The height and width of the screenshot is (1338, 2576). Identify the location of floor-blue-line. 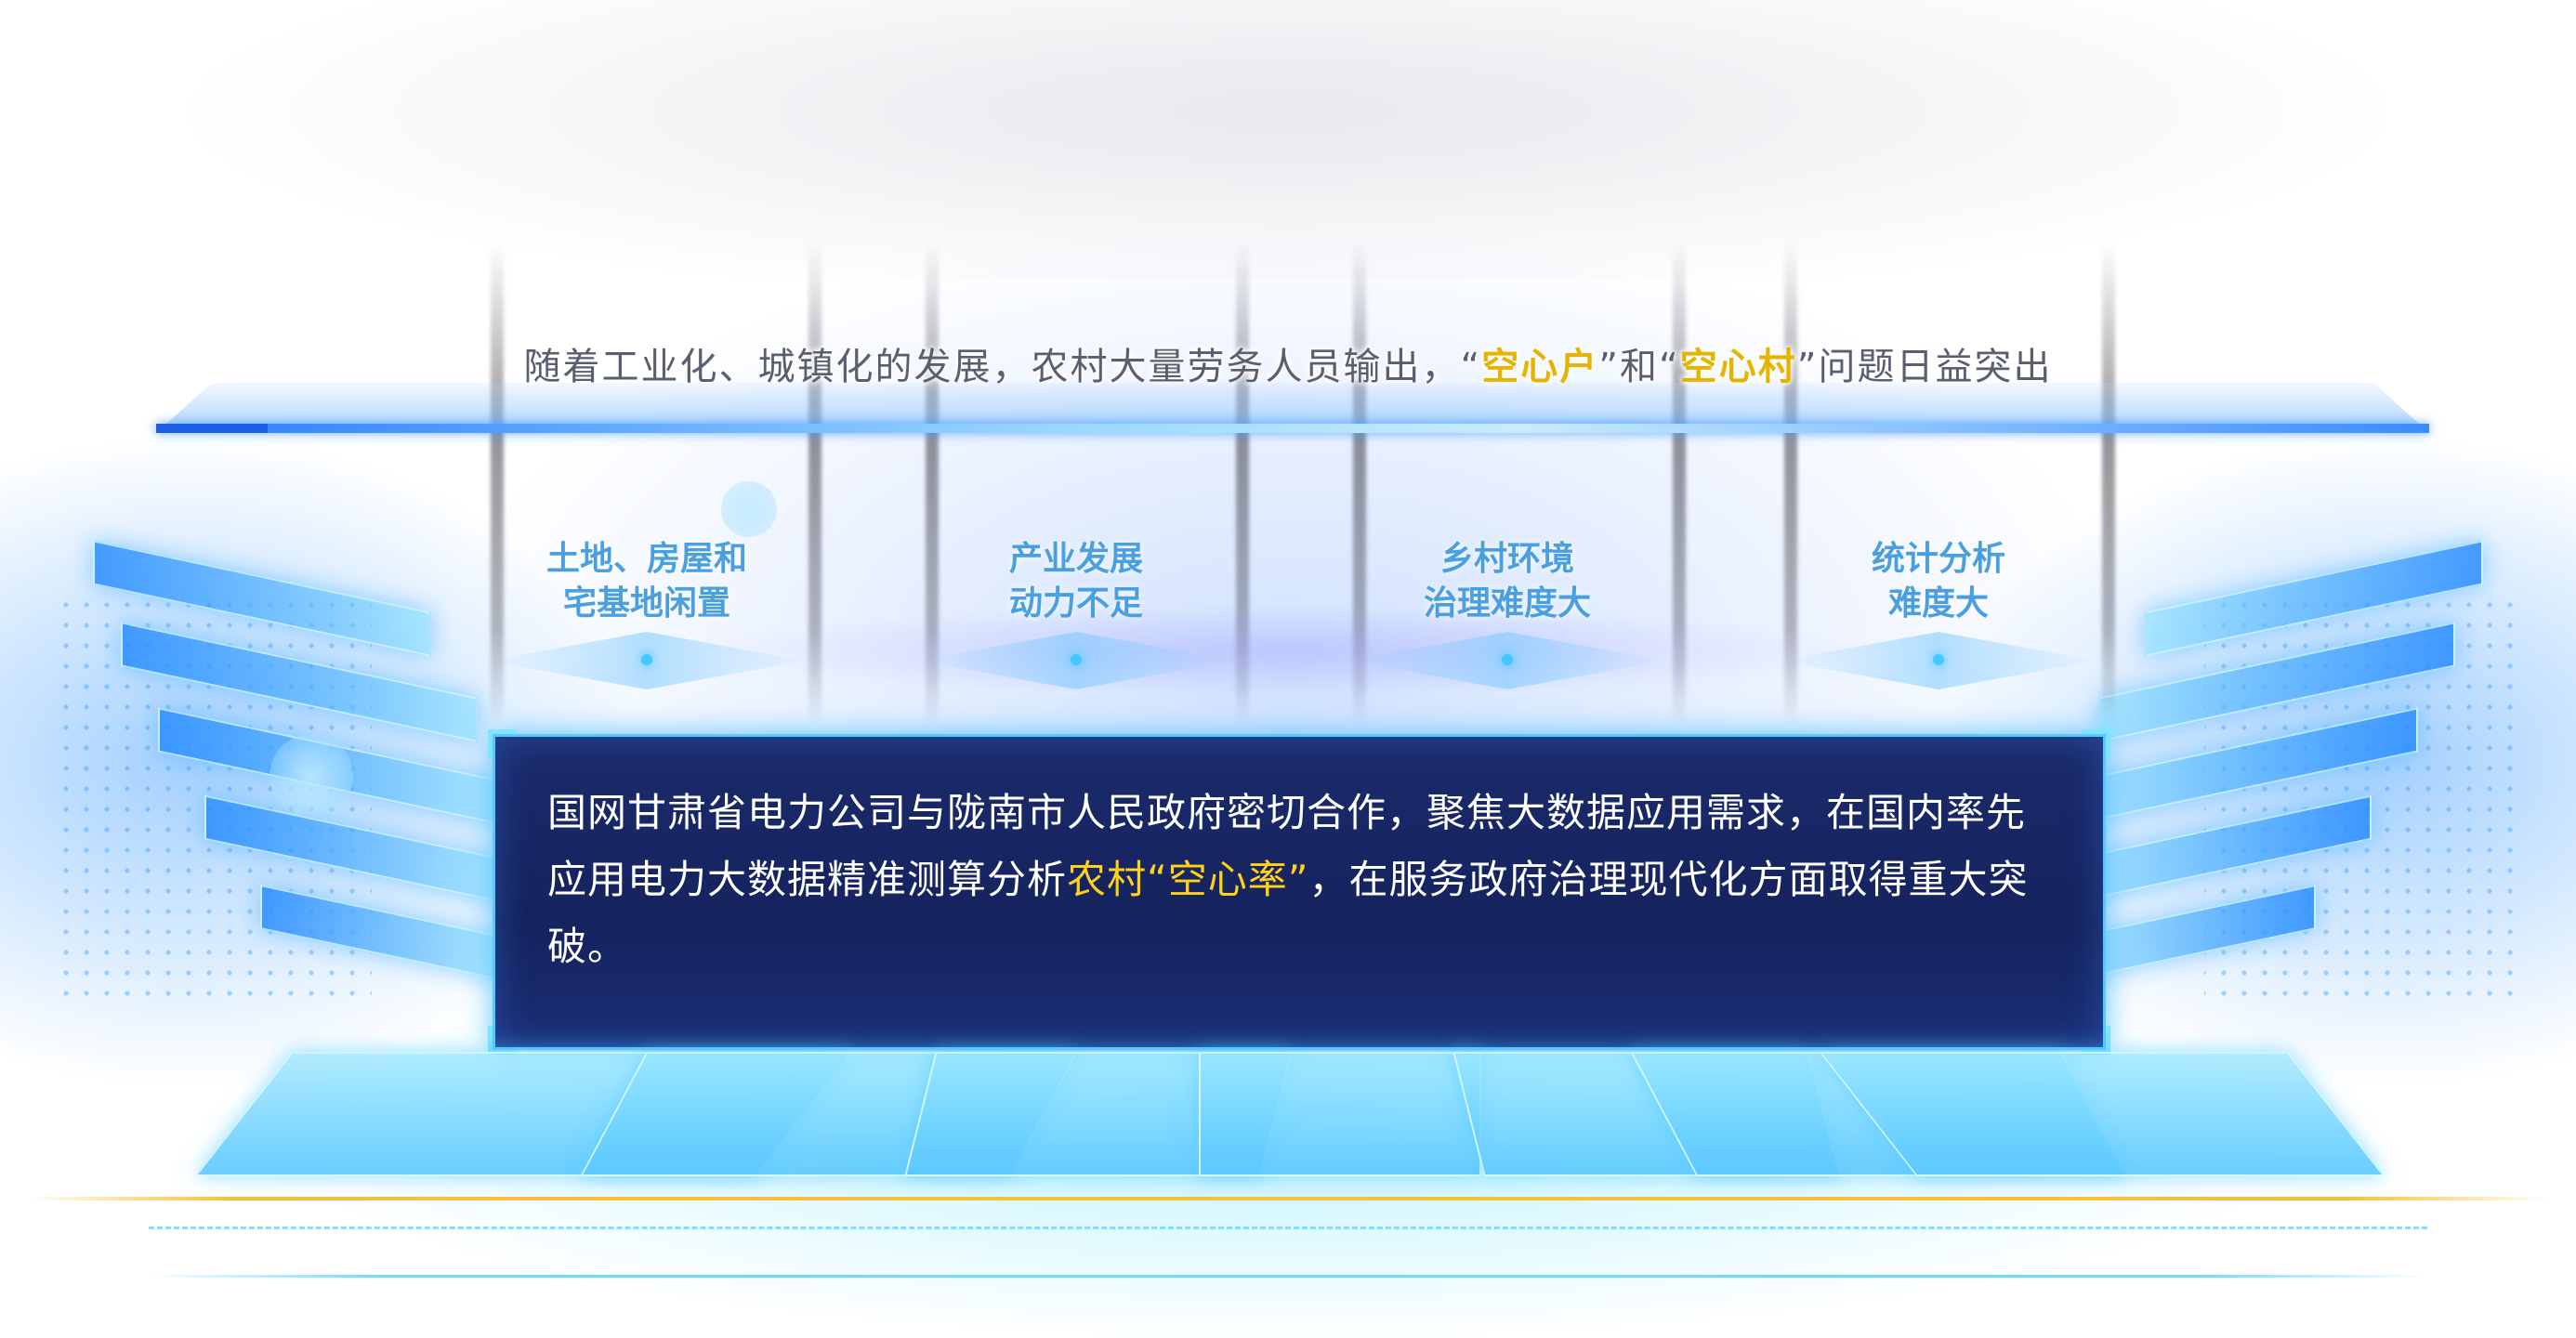
(1288, 1276).